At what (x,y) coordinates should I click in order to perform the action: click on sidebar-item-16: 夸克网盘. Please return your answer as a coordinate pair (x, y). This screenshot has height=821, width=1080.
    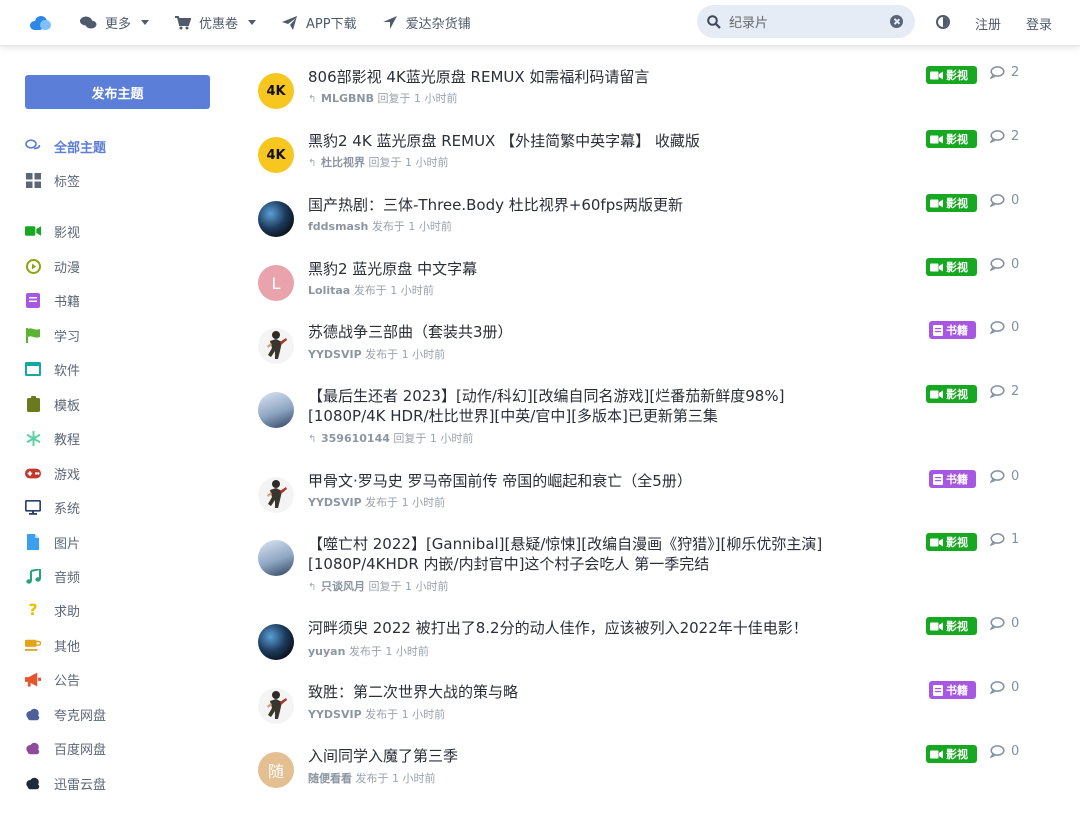
    Looking at the image, I should click on (65, 714).